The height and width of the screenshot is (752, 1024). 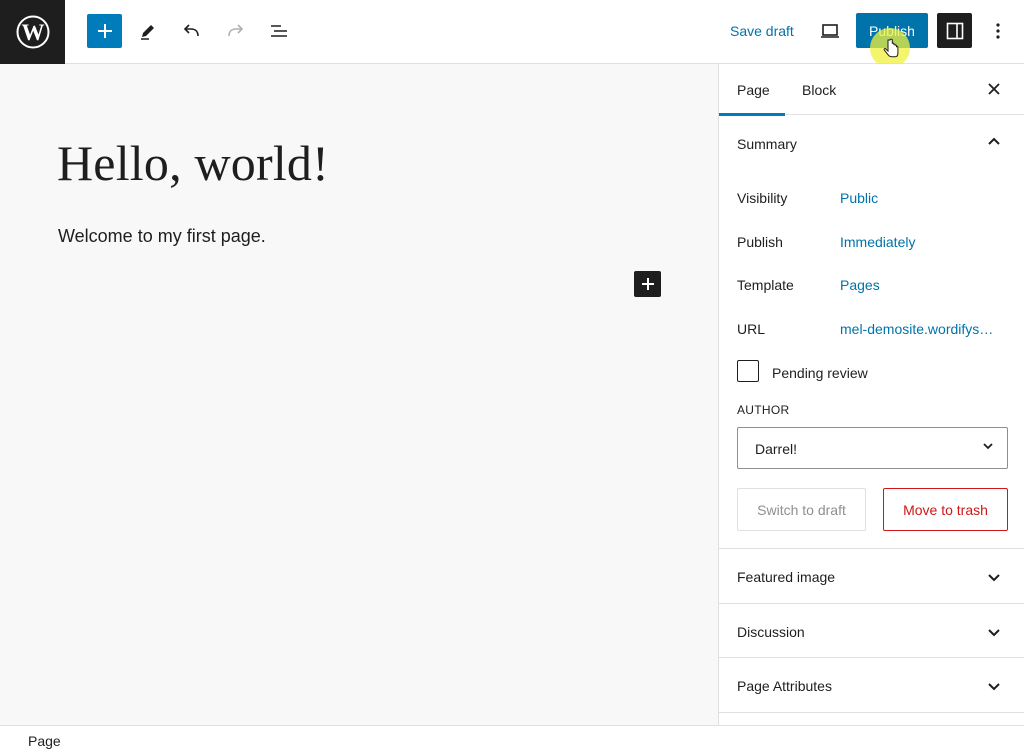 I want to click on plus-icon, so click(x=647, y=284).